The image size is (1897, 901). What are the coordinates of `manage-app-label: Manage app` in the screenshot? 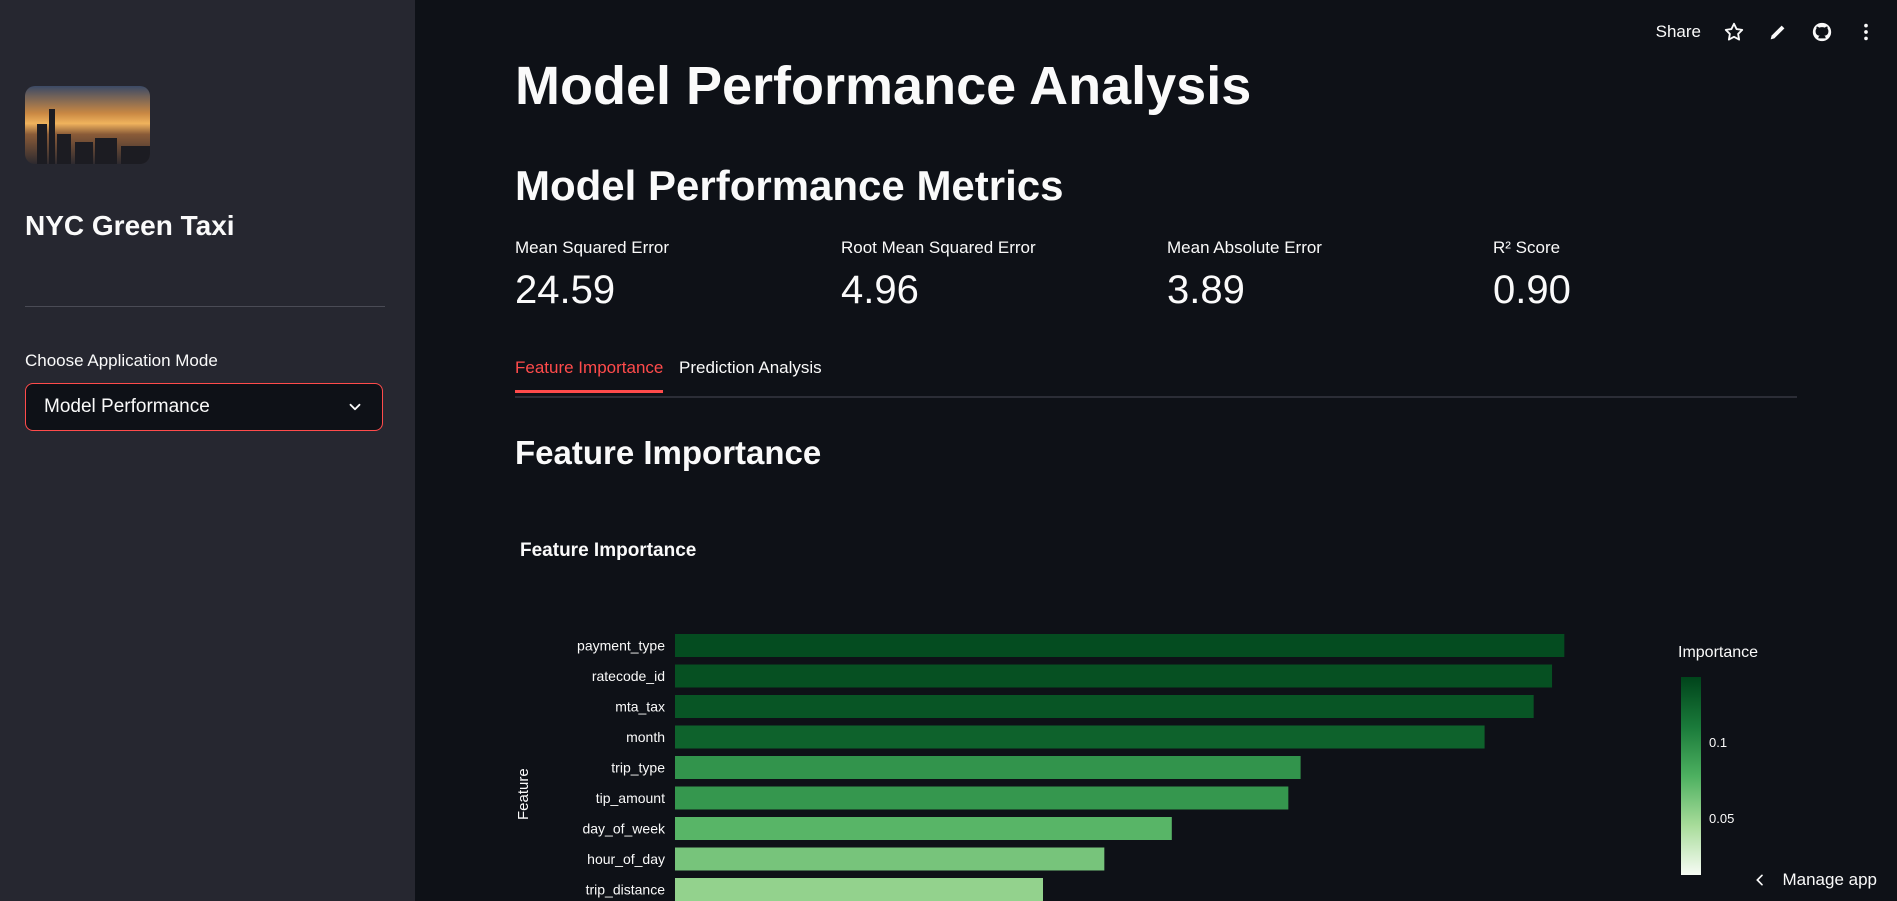 It's located at (1829, 879).